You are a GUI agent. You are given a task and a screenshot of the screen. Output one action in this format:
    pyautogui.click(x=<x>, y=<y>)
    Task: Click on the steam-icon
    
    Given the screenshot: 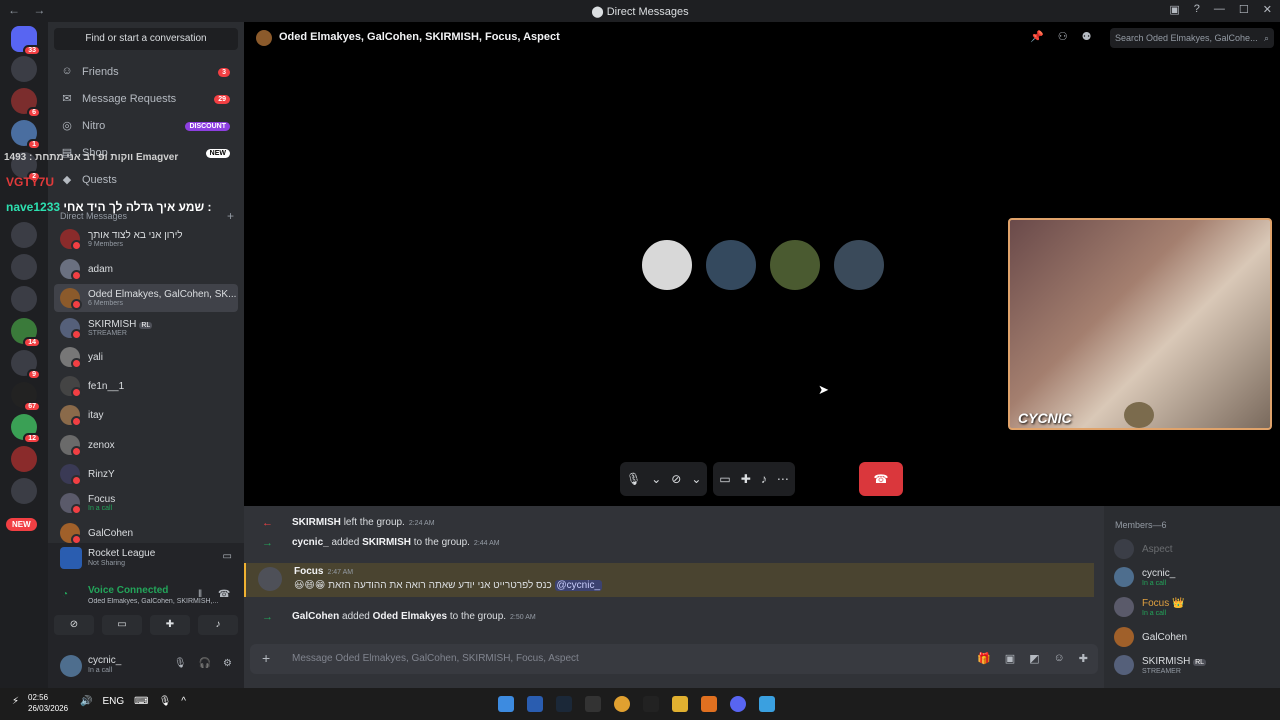 What is the action you would take?
    pyautogui.click(x=564, y=704)
    